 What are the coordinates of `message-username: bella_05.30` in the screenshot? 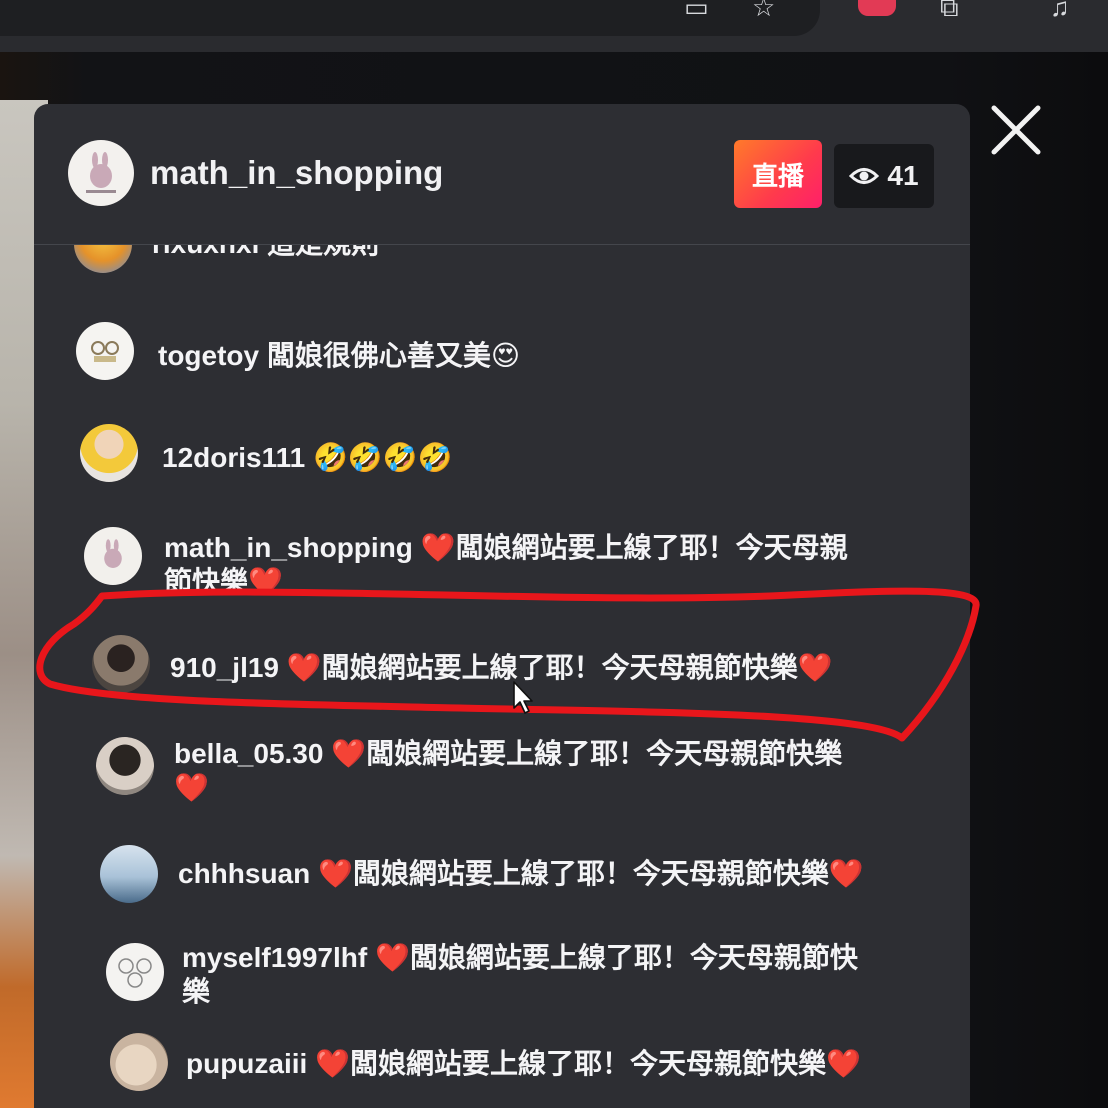 It's located at (248, 753).